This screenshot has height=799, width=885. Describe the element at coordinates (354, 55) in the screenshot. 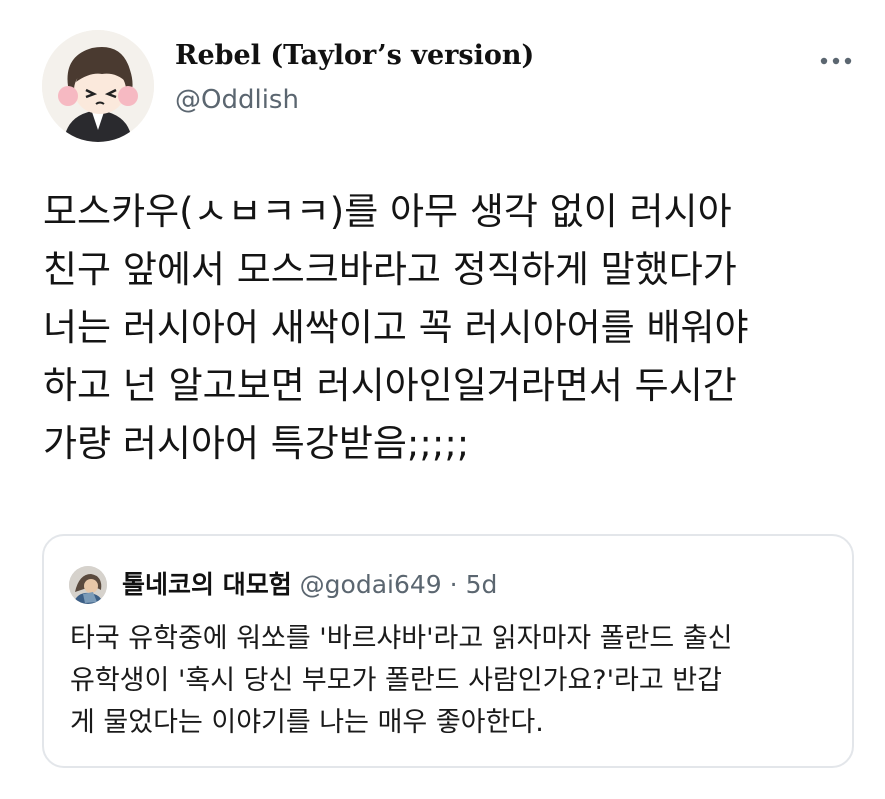

I see `author-display-name: Rebel (Taylor’s version)` at that location.